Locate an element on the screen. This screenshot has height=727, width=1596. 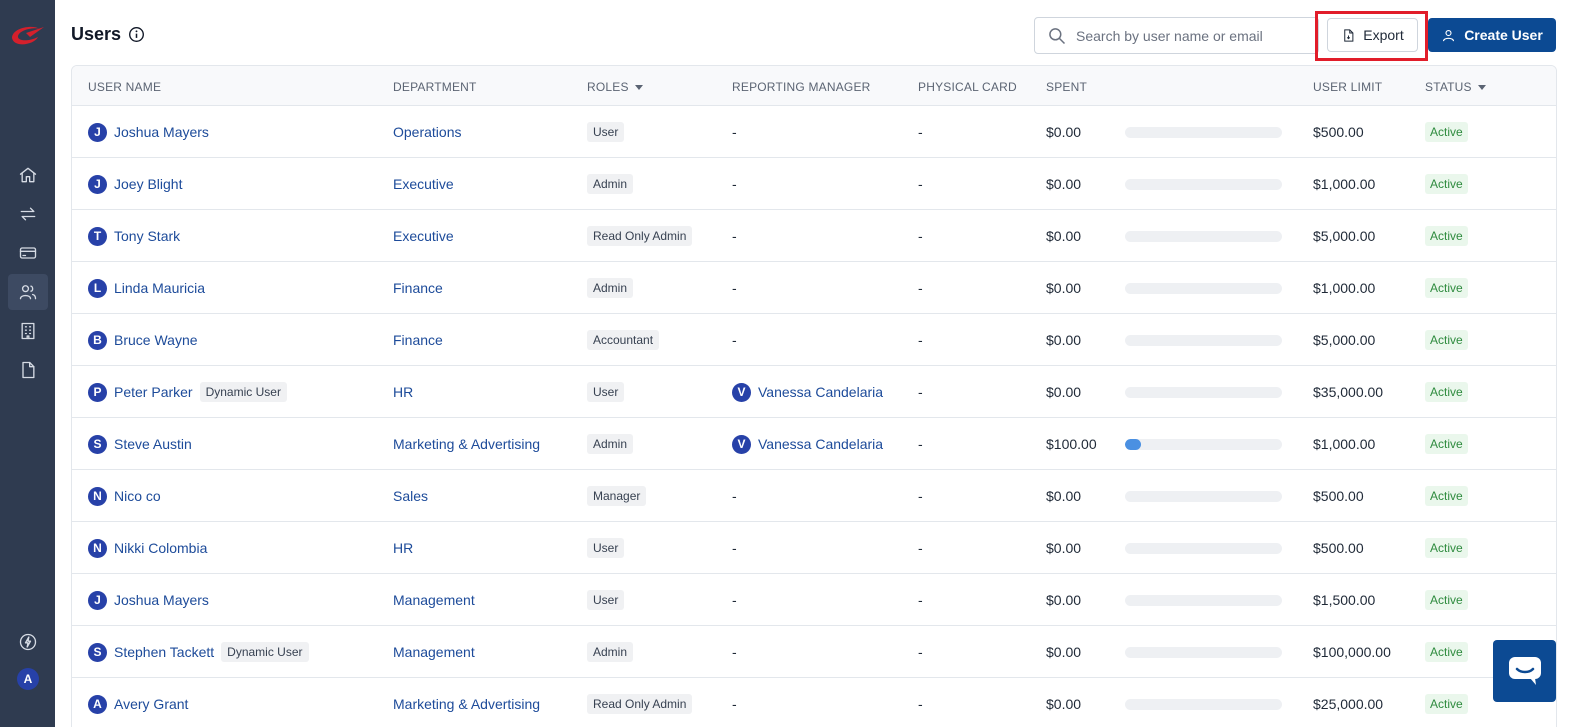
home-icon is located at coordinates (28, 175).